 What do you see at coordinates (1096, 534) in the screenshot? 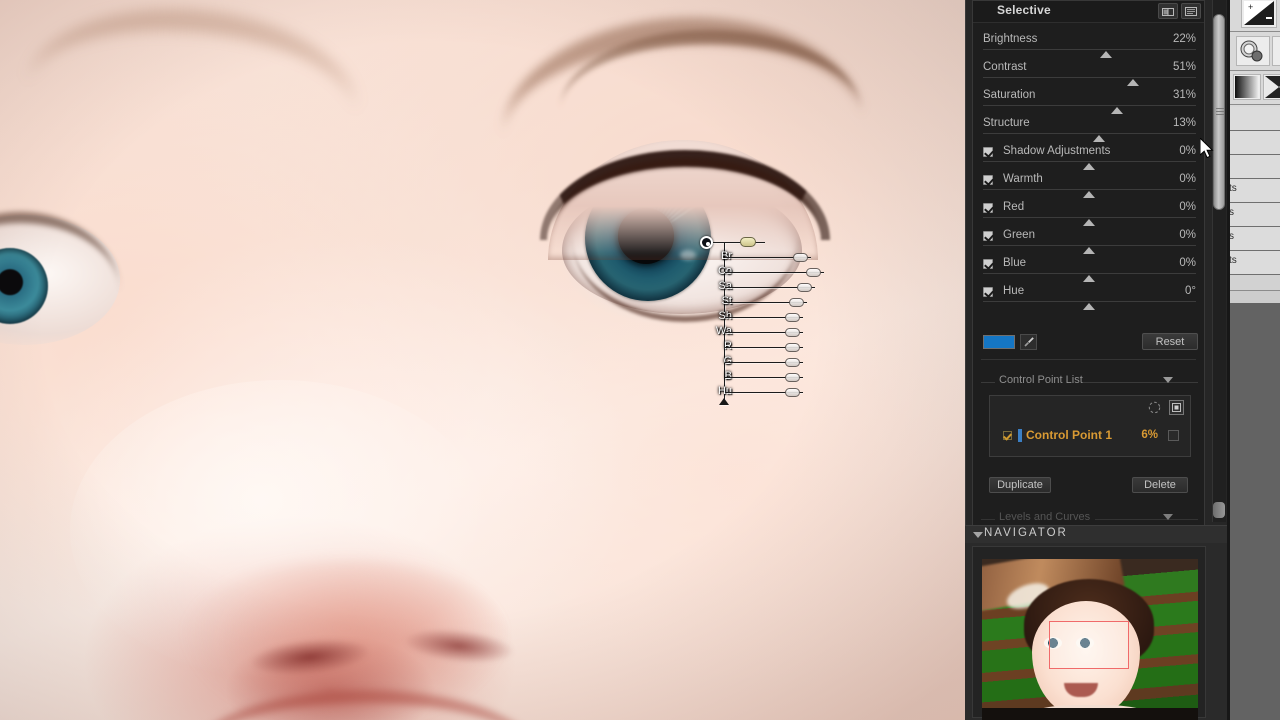
I see `navigator-header: NAVIGATOR` at bounding box center [1096, 534].